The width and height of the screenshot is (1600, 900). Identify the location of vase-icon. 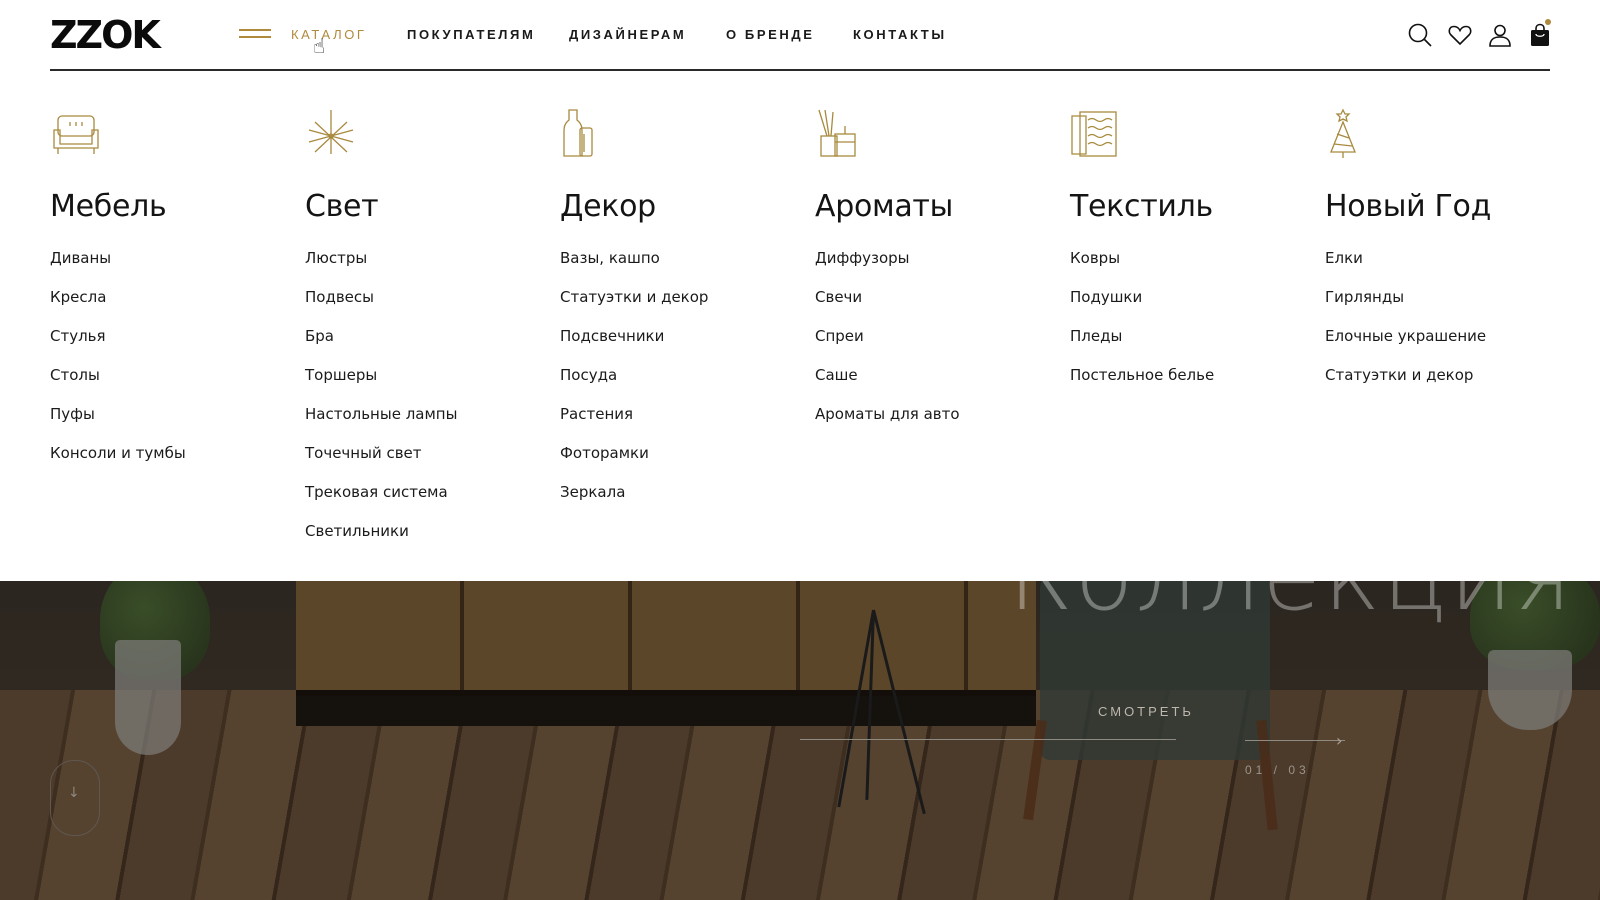
(578, 133).